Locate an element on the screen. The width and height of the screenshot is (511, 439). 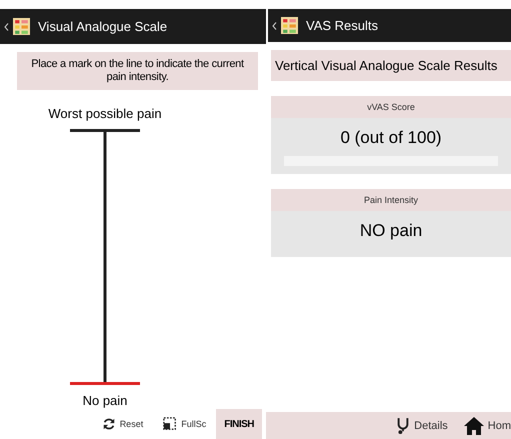
results-heading: Vertical Visual Analogue Scale Results is located at coordinates (391, 65).